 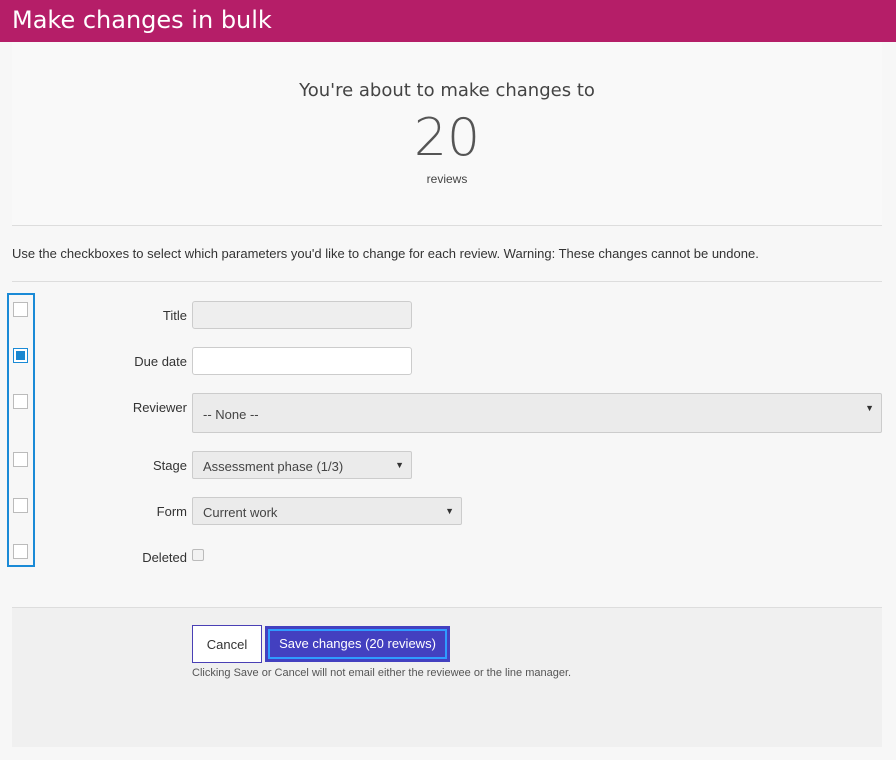 What do you see at coordinates (170, 465) in the screenshot?
I see `stage-label: Stage` at bounding box center [170, 465].